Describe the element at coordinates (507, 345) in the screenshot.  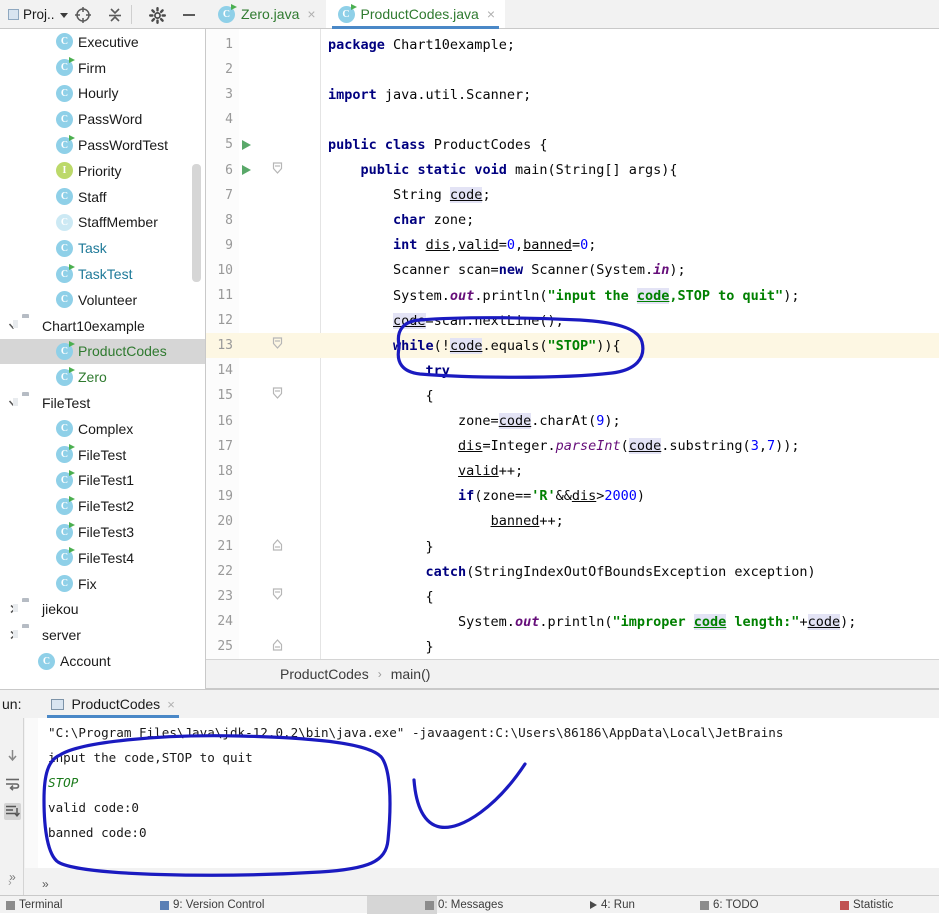
I see `code-text: while(!code.equals("STOP")){` at that location.